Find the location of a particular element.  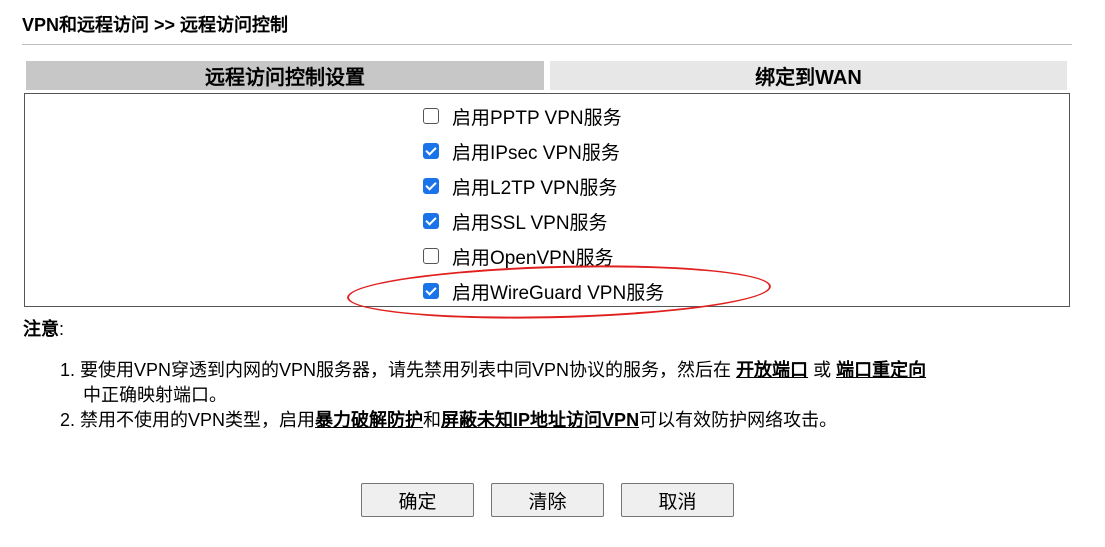

note-1-text: 要使用VPN穿透到内网的VPN服务器，请先禁用列表中同VPN协议的服务，然后在 is located at coordinates (408, 370).